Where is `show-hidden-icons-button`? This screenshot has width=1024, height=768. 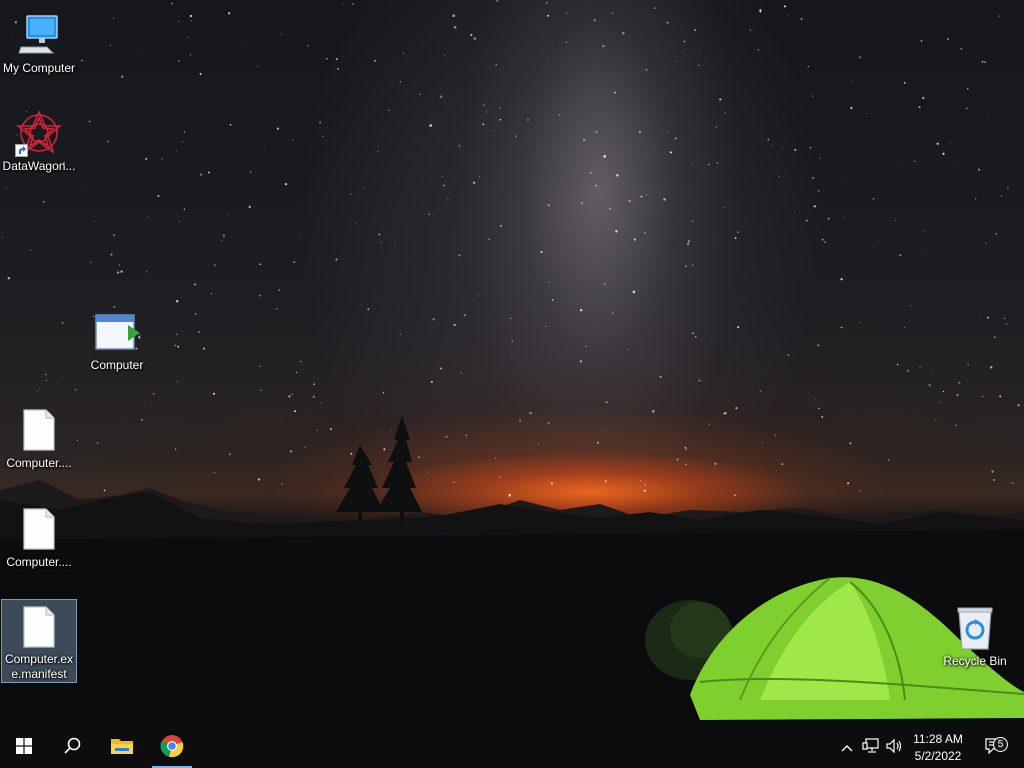
show-hidden-icons-button is located at coordinates (847, 748).